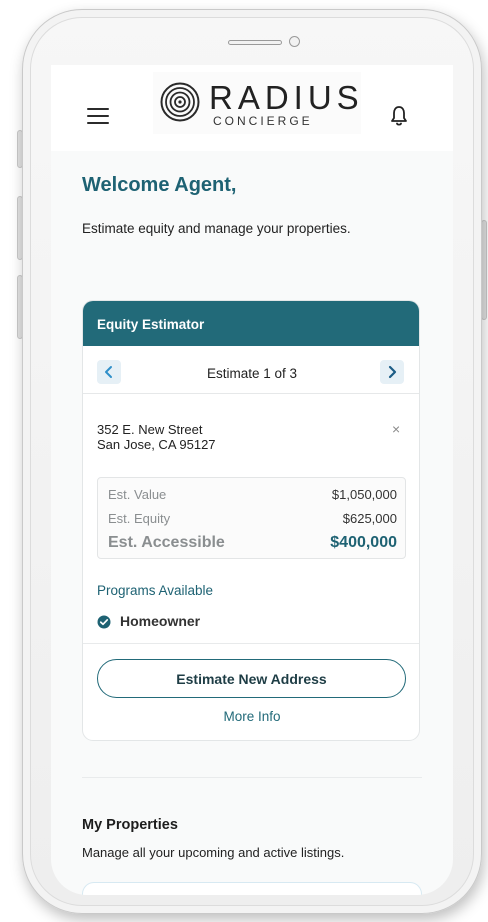 This screenshot has height=922, width=488. Describe the element at coordinates (251, 716) in the screenshot. I see `more-info-link: More Info` at that location.